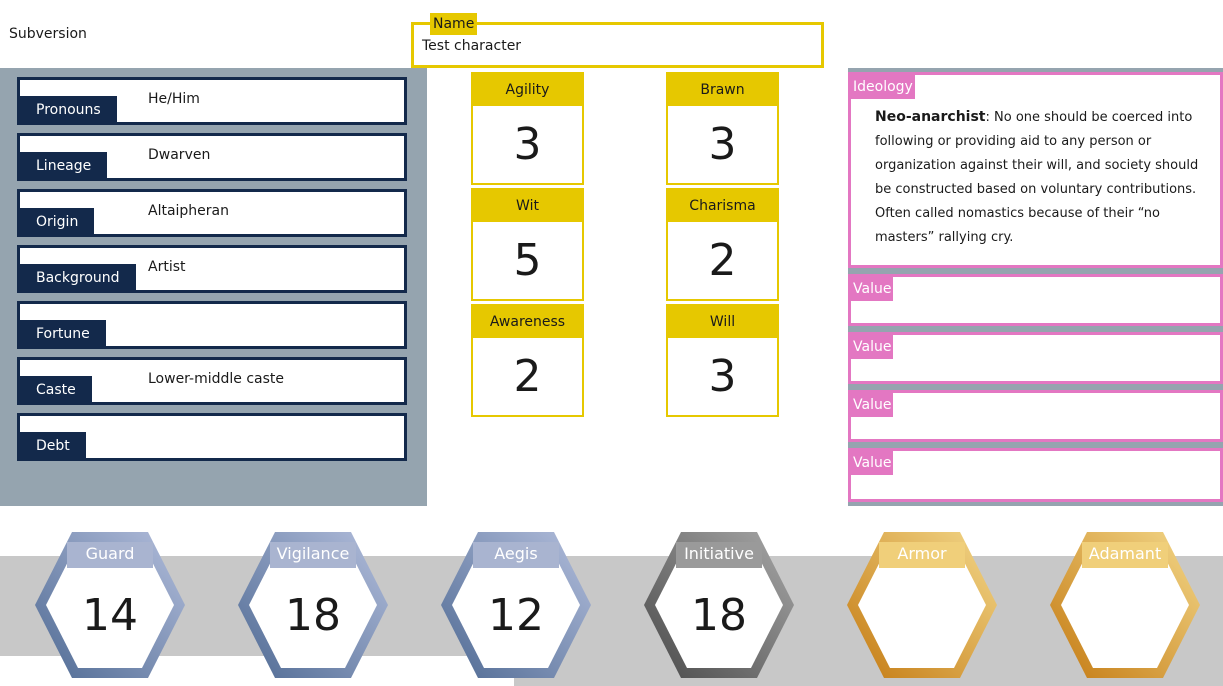  I want to click on info-row-fortune: Fortune, so click(212, 325).